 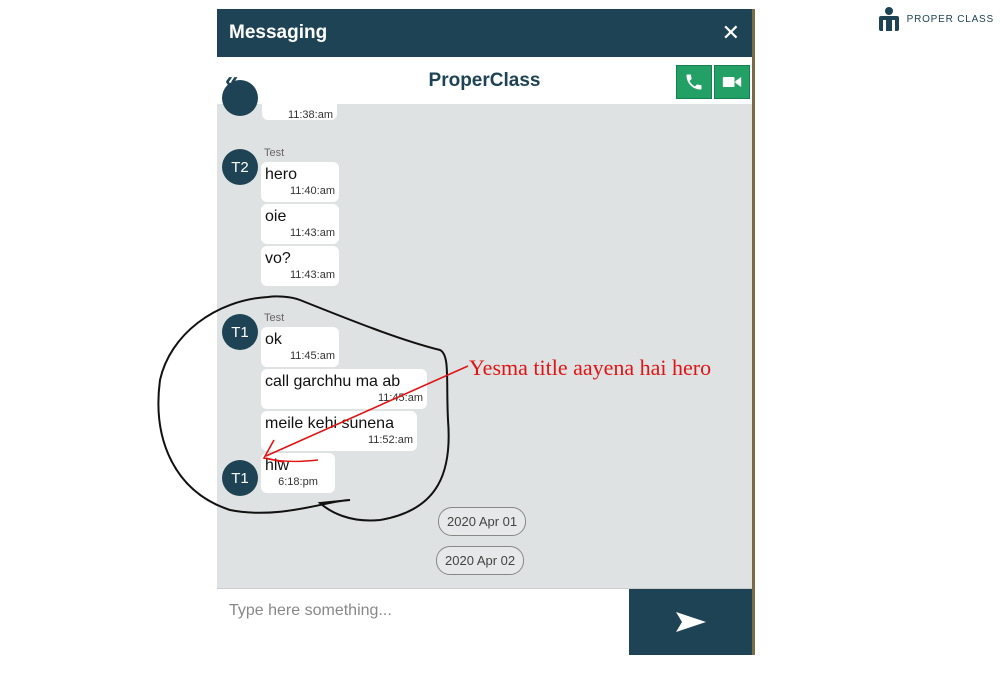 I want to click on close-icon: ✕, so click(x=731, y=33).